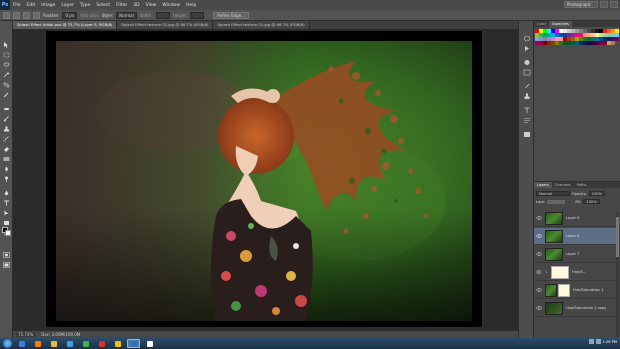 The height and width of the screenshot is (349, 620). What do you see at coordinates (6, 103) in the screenshot?
I see `healing-brush-tool-icon` at bounding box center [6, 103].